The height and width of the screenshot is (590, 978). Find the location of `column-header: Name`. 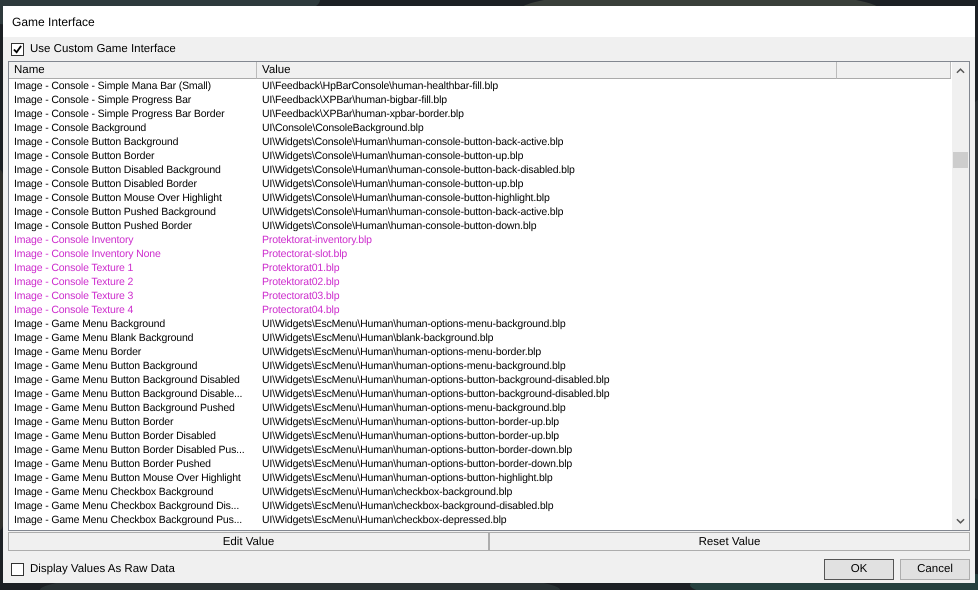

column-header: Name is located at coordinates (133, 70).